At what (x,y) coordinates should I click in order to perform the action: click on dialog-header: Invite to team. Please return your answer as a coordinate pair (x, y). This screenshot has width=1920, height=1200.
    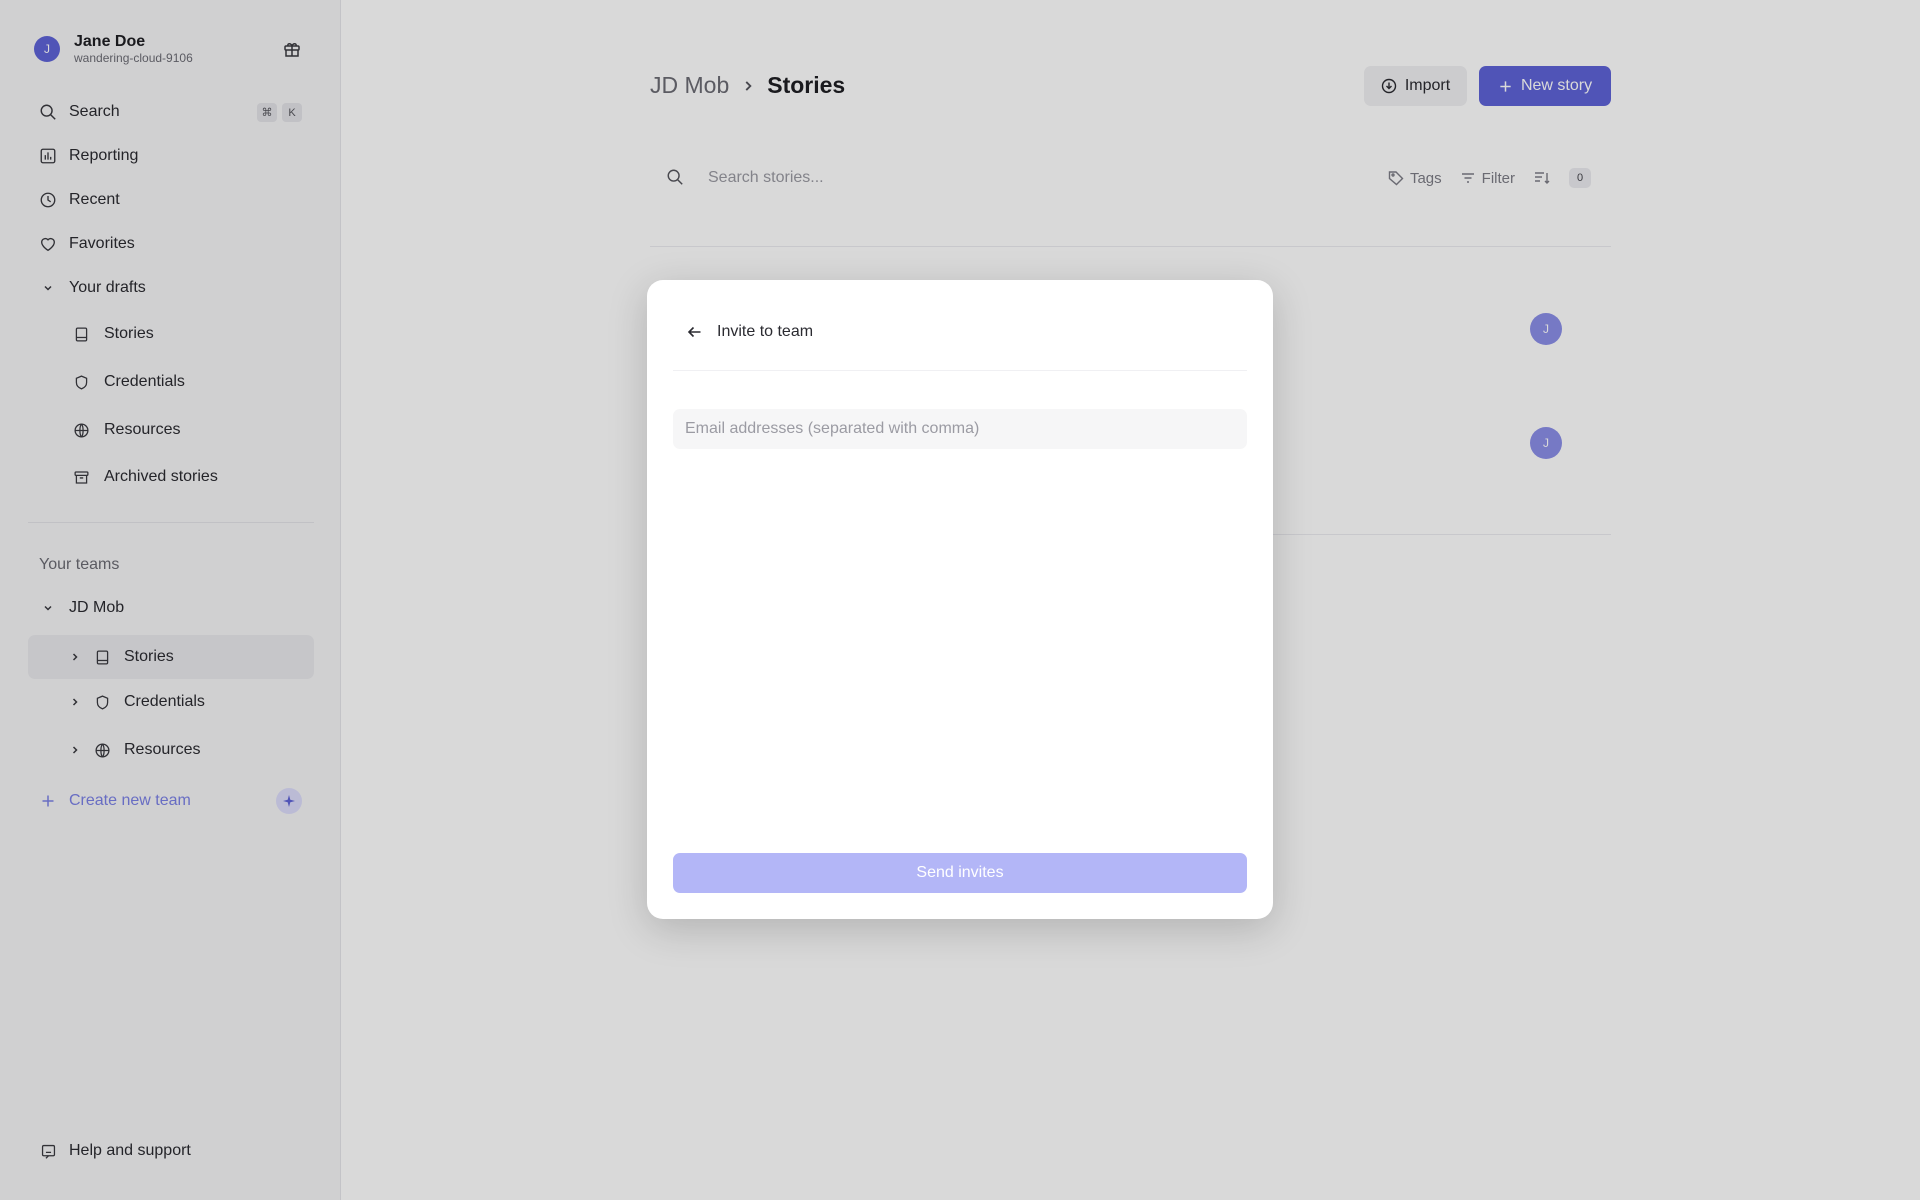
    Looking at the image, I should click on (960, 332).